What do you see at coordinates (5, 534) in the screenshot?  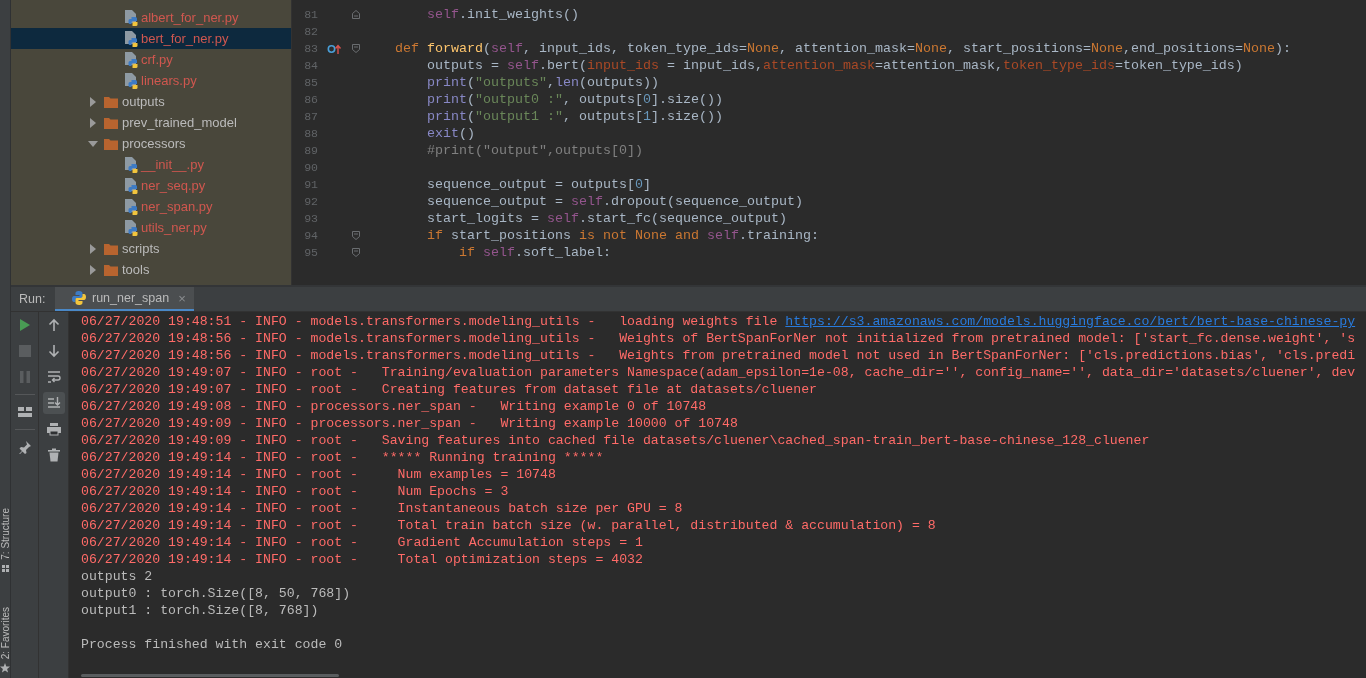 I see `side-tab: 7: Structure` at bounding box center [5, 534].